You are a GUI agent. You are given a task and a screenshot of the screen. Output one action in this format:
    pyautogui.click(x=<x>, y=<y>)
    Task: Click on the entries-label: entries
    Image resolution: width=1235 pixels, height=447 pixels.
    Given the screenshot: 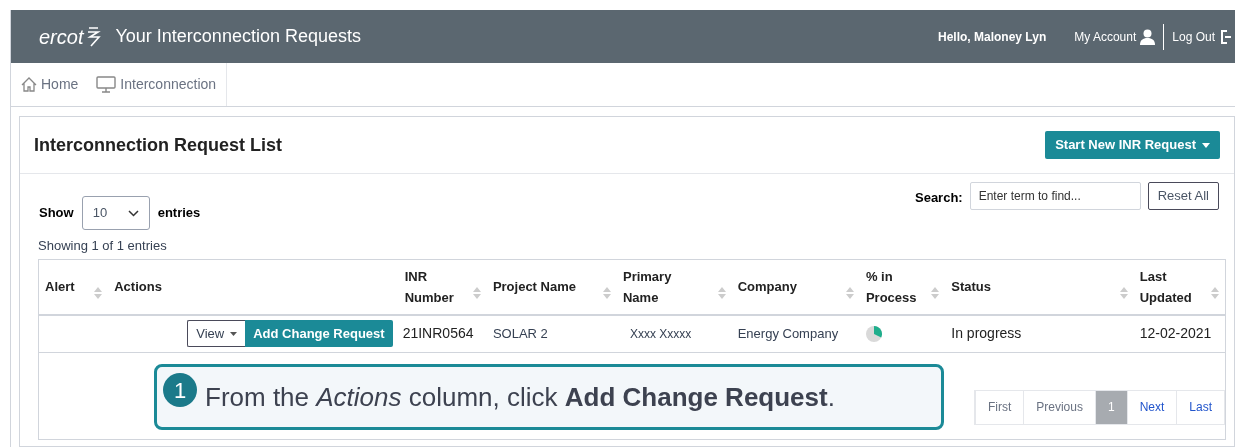 What is the action you would take?
    pyautogui.click(x=179, y=213)
    